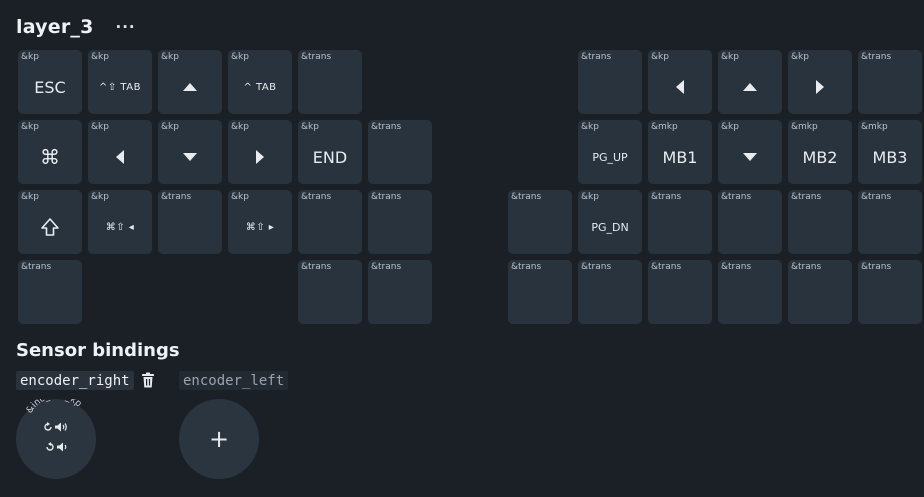 The image size is (924, 497). Describe the element at coordinates (56, 439) in the screenshot. I see `encoder-binding-knob: &inc_dec_kp` at that location.